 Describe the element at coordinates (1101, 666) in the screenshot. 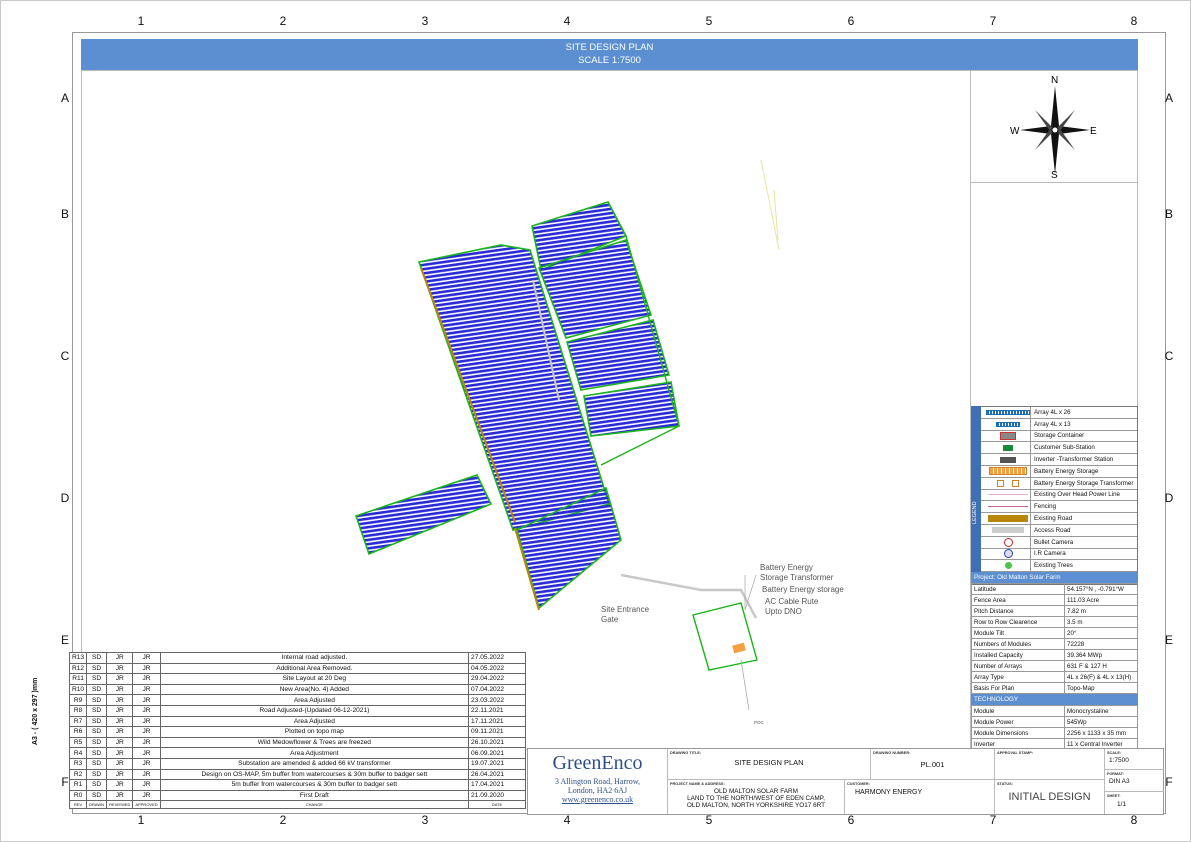

I see `project-value: 631 F & 127 H` at that location.